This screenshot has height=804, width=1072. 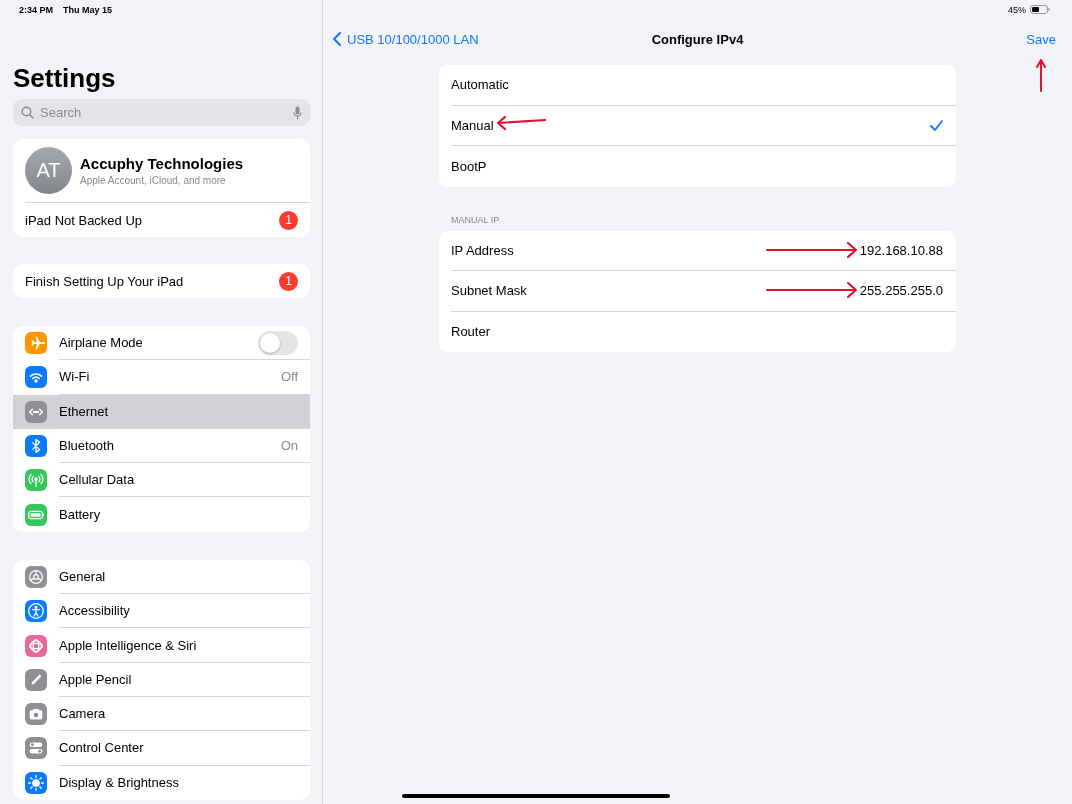 I want to click on field-value: 192.168.10.88, so click(x=901, y=250).